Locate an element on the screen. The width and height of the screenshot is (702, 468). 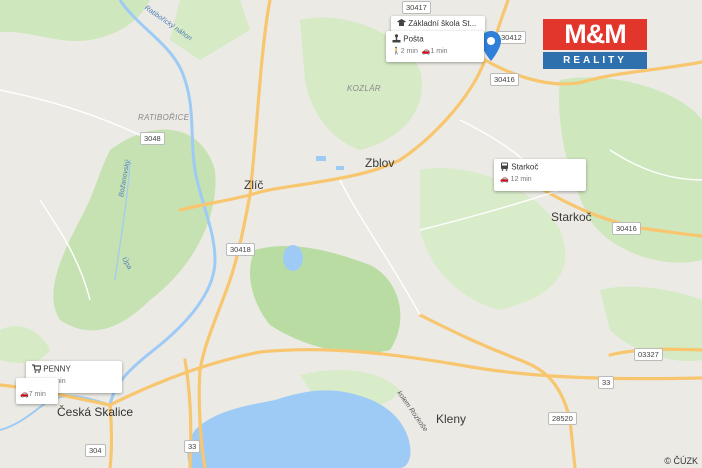
town-label-starkoc: Starkoč is located at coordinates (571, 217).